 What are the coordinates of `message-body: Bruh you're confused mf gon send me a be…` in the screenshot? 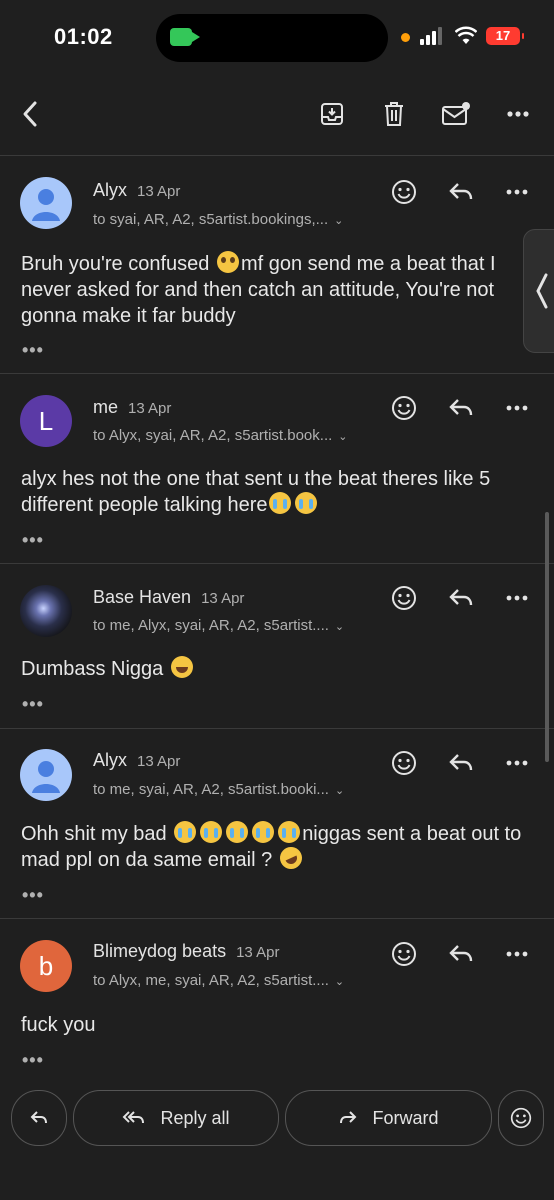 It's located at (276, 290).